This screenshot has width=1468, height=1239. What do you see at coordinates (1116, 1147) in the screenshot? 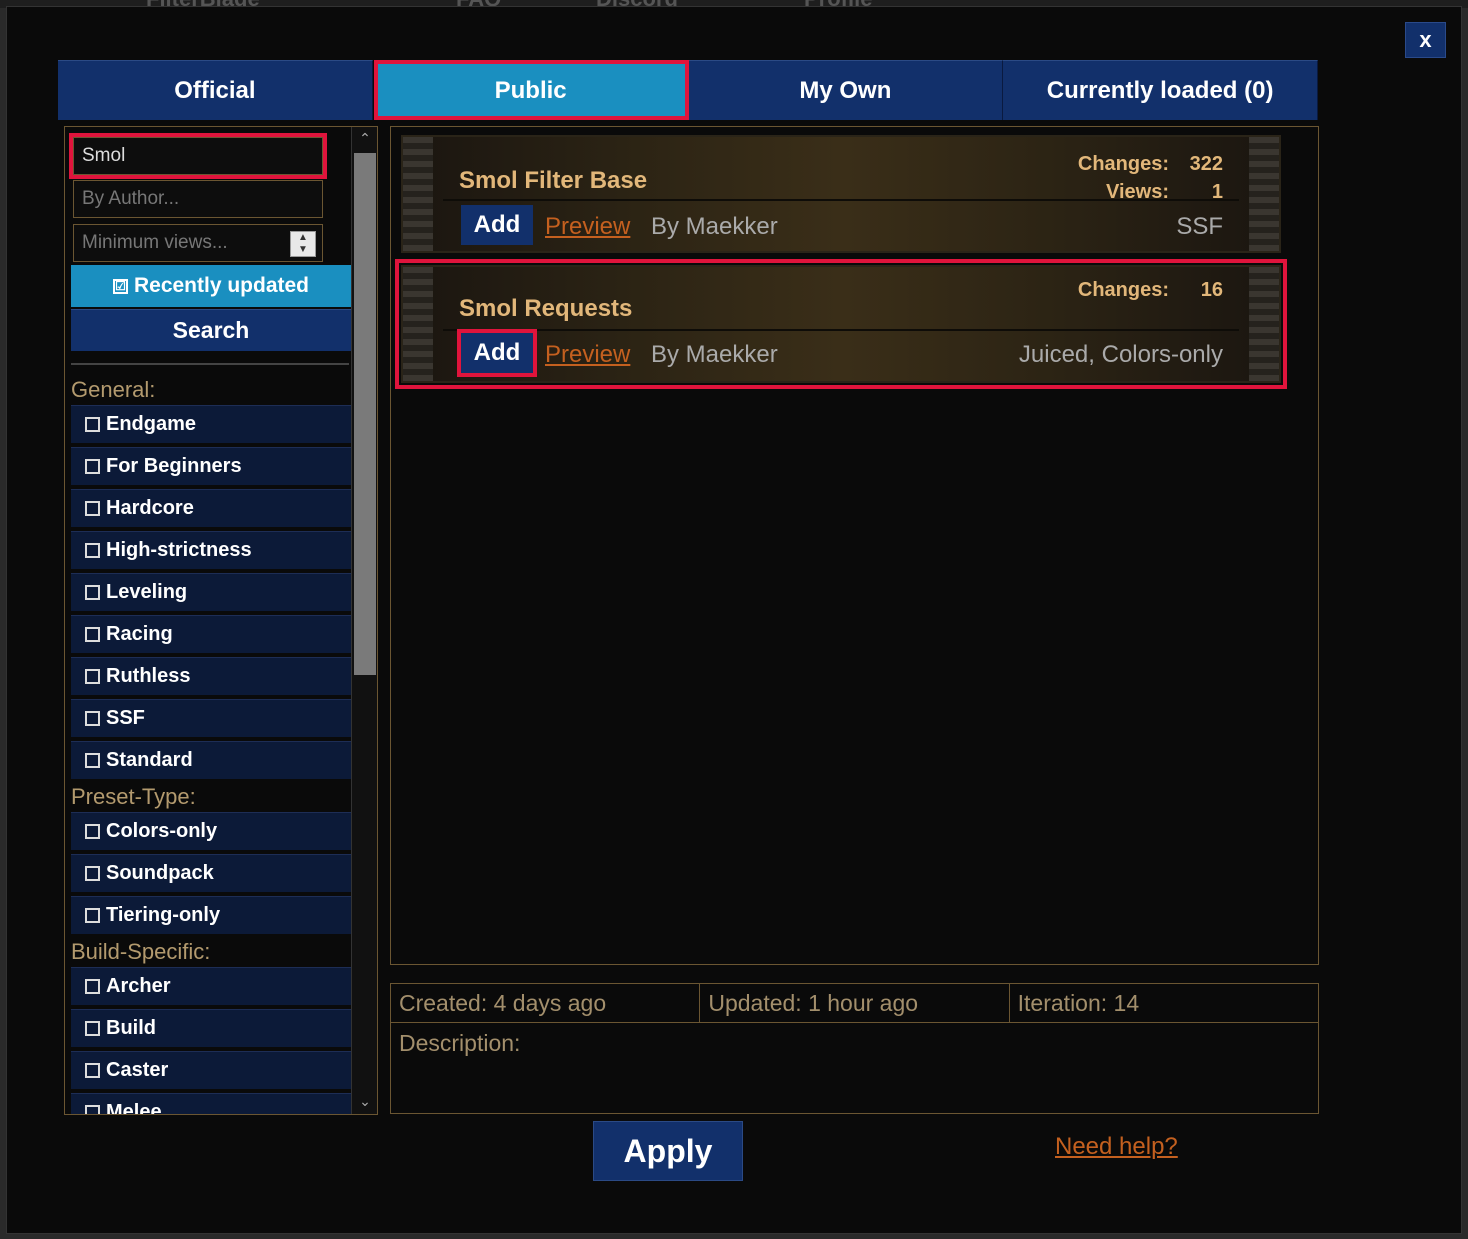
I see `need-help-link: Need help?` at bounding box center [1116, 1147].